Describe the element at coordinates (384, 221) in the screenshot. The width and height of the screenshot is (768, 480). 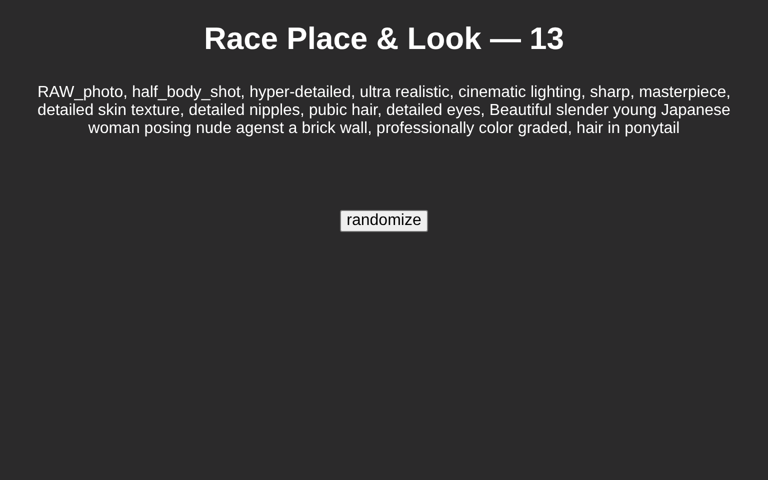
I see `randomize-button: randomize` at that location.